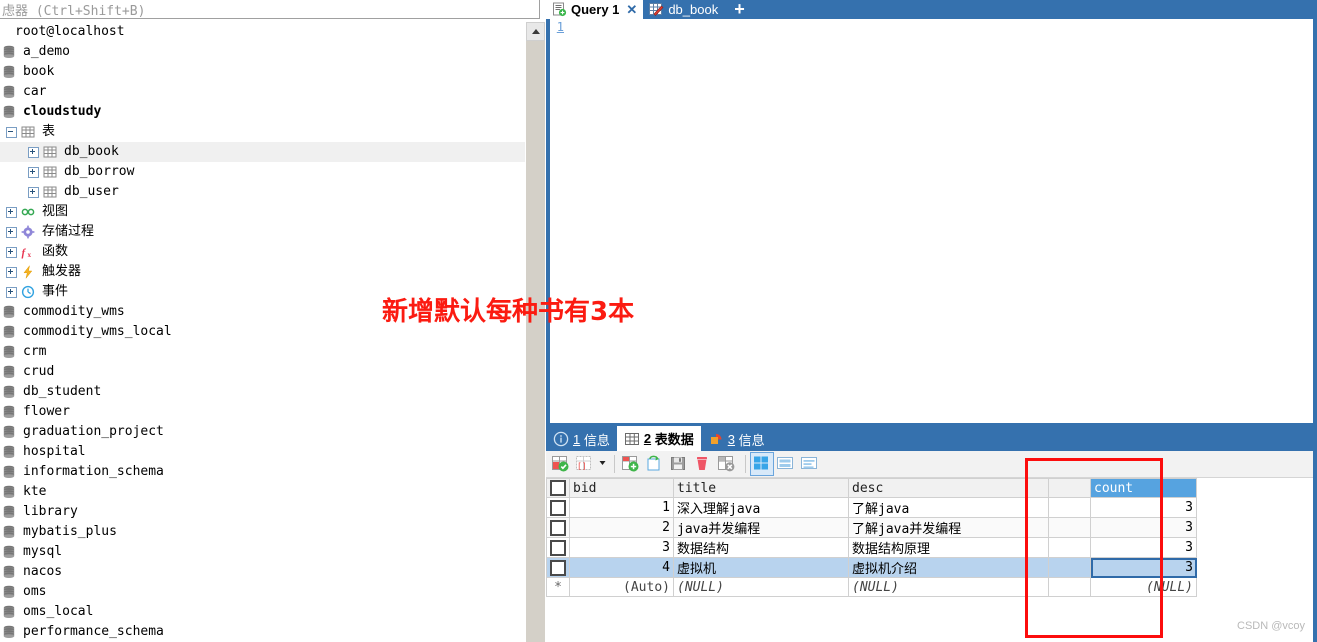 The image size is (1317, 642). I want to click on column-header-gap, so click(1069, 488).